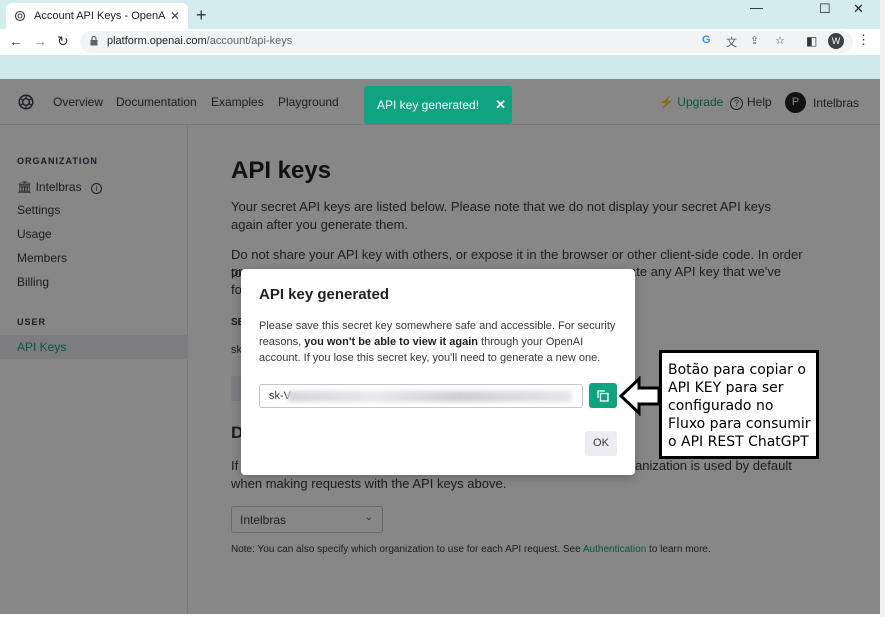  Describe the element at coordinates (175, 16) in the screenshot. I see `tab-close-icon: ✕` at that location.